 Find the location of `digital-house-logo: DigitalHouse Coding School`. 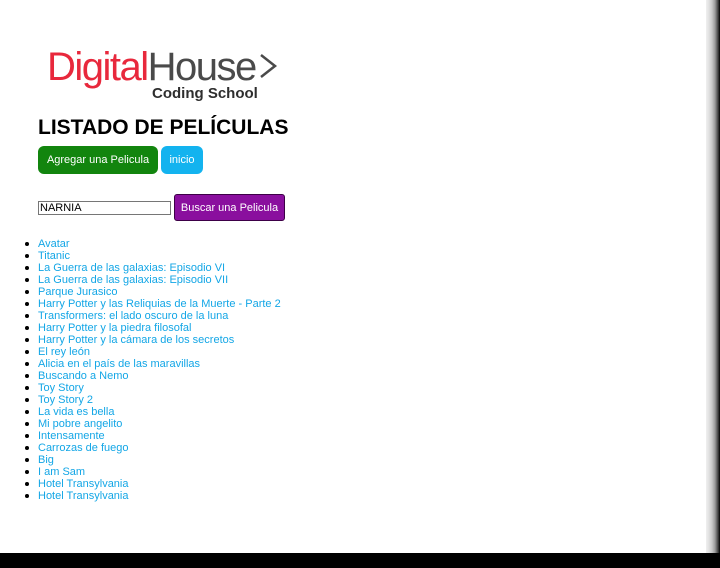

digital-house-logo: DigitalHouse Coding School is located at coordinates (167, 76).